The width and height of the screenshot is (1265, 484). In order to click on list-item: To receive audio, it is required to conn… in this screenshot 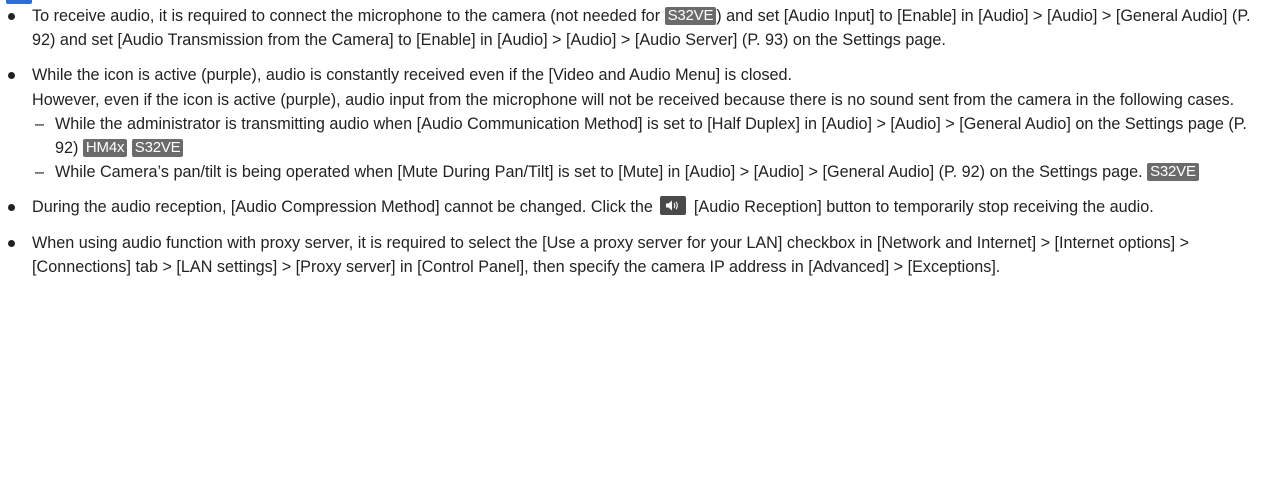, I will do `click(632, 28)`.